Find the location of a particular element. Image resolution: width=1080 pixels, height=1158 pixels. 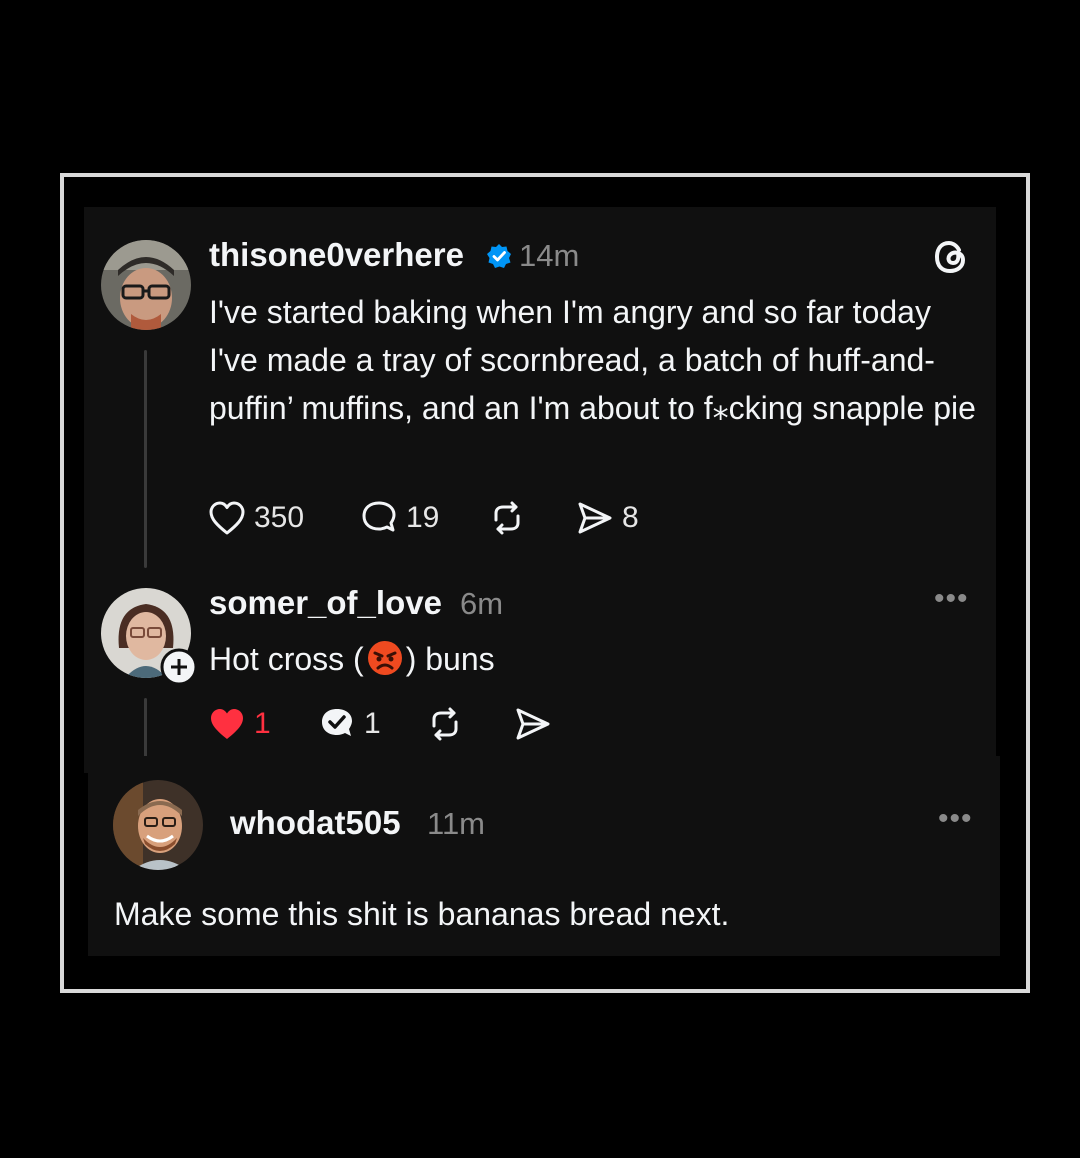

post-time: 14m is located at coordinates (549, 255).